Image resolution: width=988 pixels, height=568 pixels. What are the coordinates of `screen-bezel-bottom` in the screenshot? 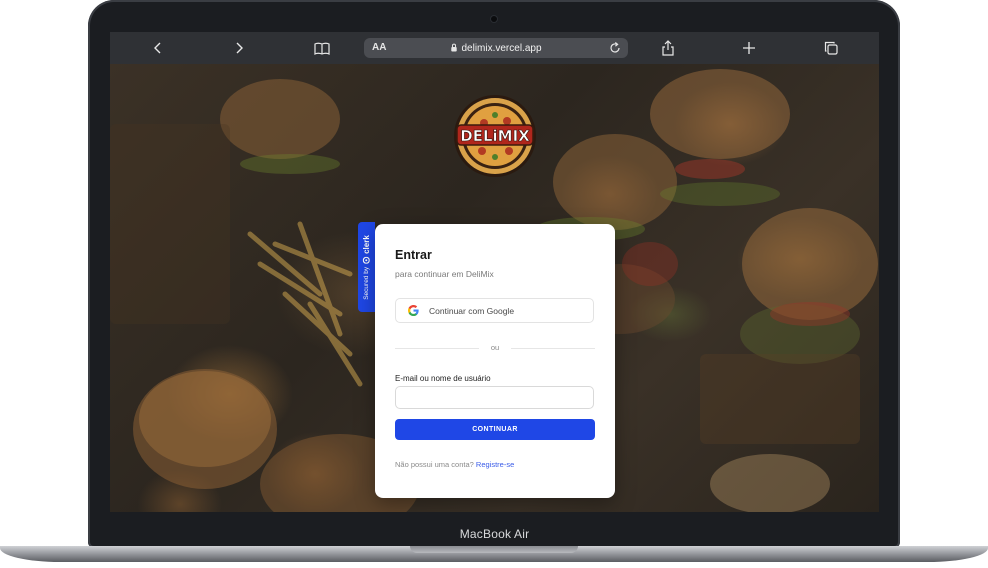 It's located at (494, 519).